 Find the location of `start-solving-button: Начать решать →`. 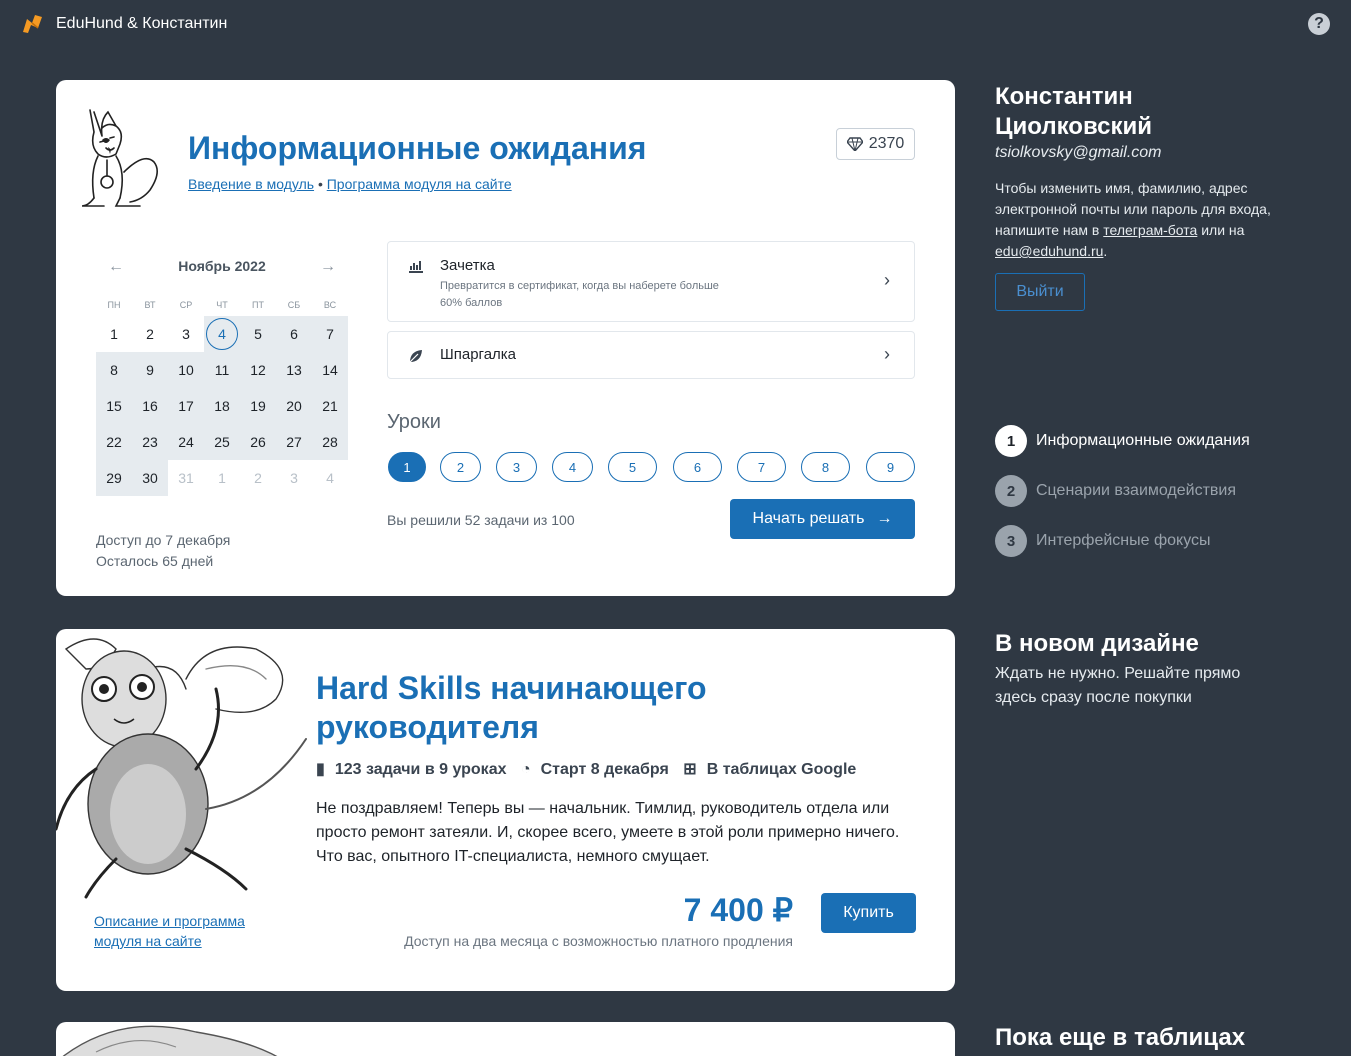

start-solving-button: Начать решать → is located at coordinates (822, 519).